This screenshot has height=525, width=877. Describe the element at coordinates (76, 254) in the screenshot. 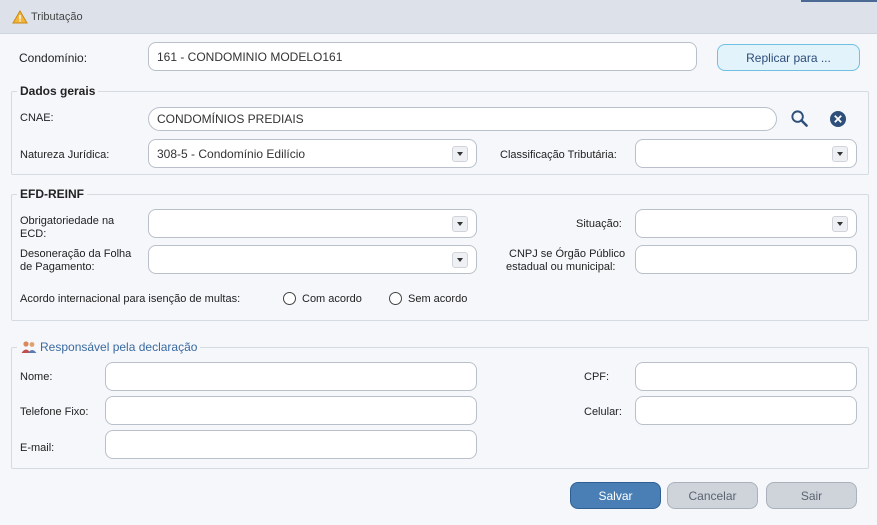

I see `desoneracao-label-line1: Desoneração da Folha` at that location.